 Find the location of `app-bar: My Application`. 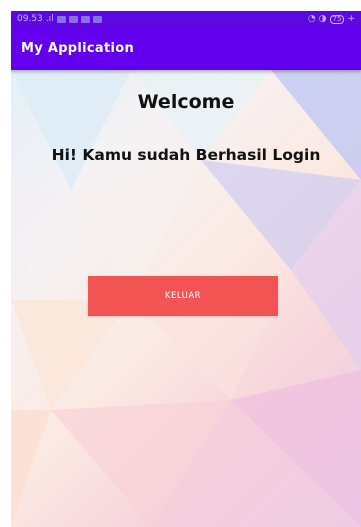

app-bar: My Application is located at coordinates (186, 48).